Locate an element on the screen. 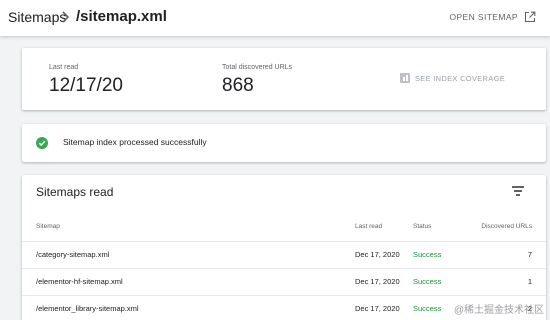 This screenshot has width=550, height=320. row-urls: 7 is located at coordinates (529, 254).